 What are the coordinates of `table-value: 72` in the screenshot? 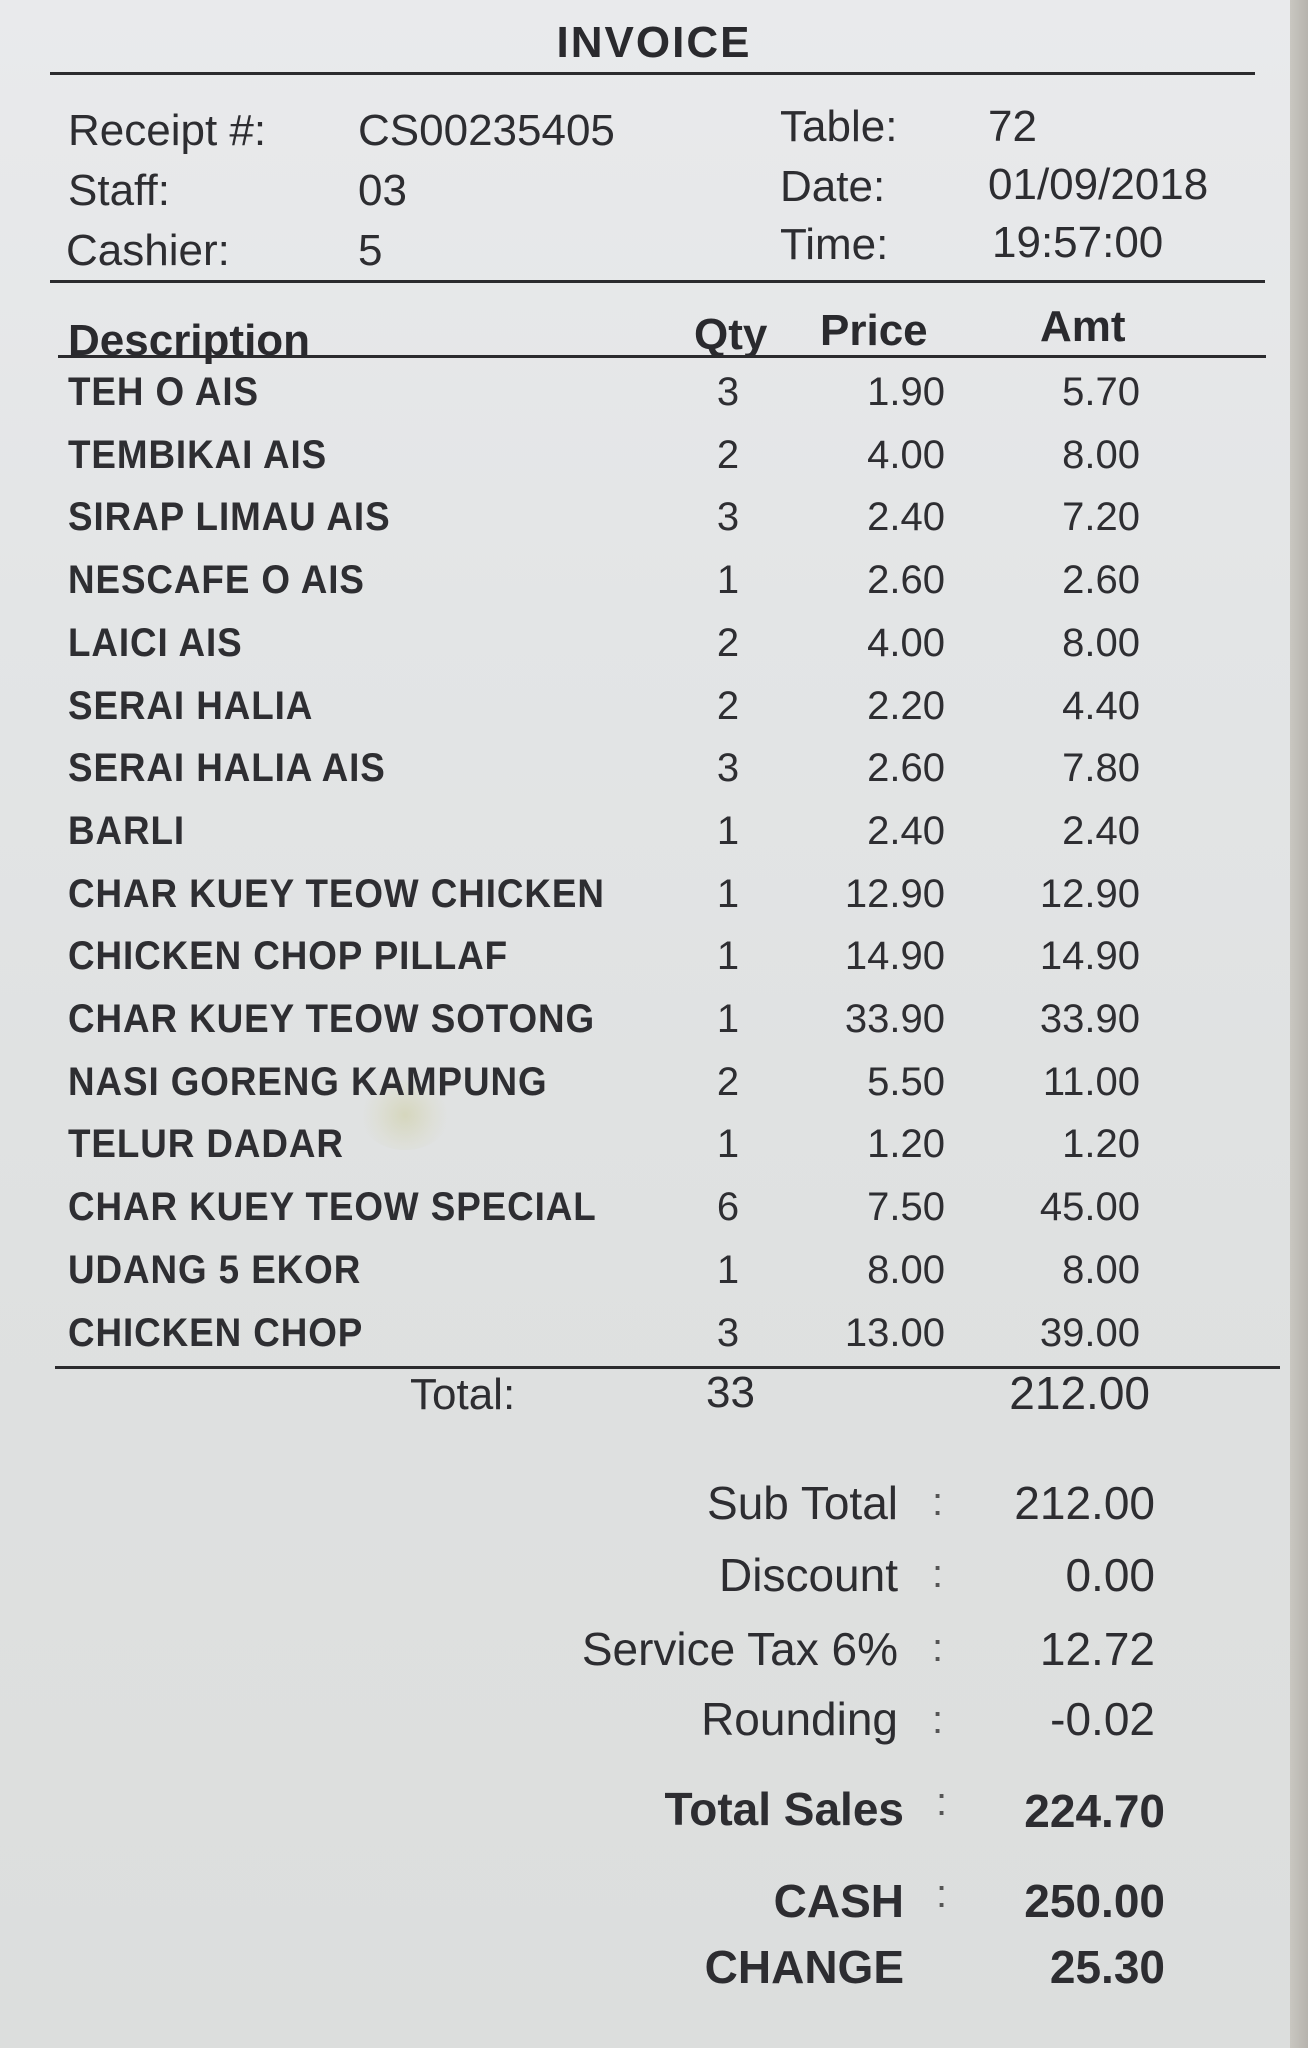 It's located at (1012, 126).